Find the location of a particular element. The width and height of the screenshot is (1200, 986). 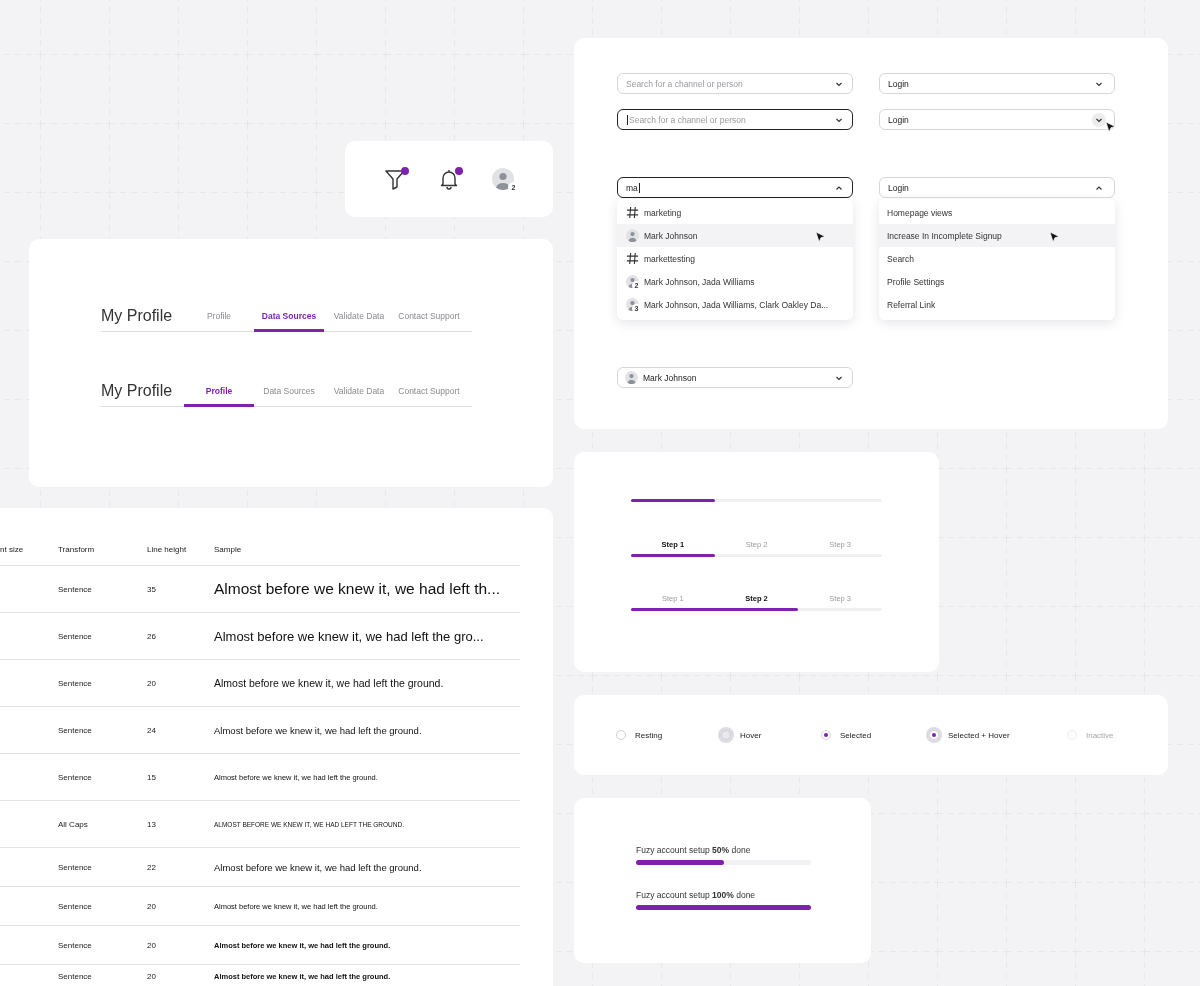

table-cell-text: 35 is located at coordinates (152, 589).